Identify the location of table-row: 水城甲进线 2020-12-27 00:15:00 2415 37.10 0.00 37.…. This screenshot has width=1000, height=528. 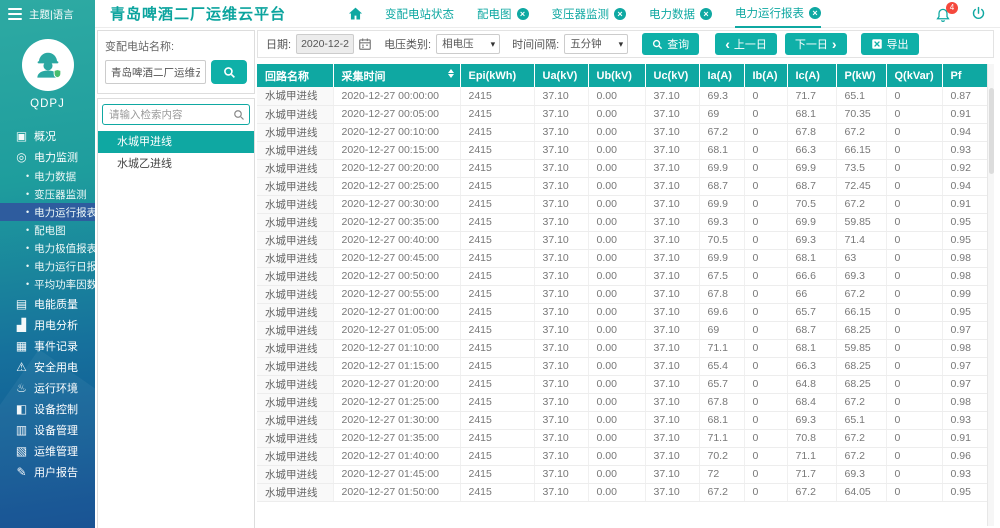
(622, 150).